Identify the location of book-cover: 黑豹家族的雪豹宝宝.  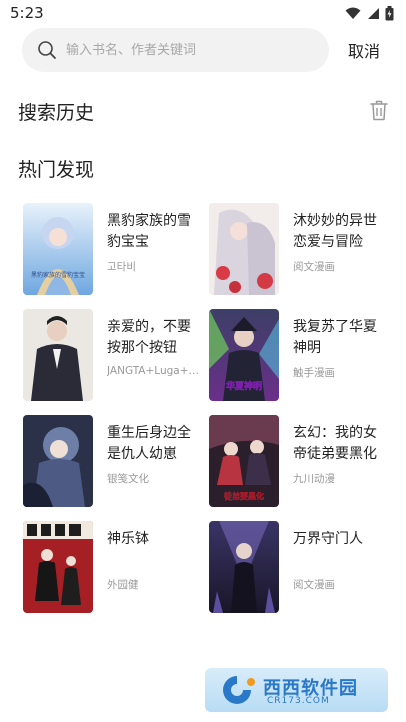
(58, 249).